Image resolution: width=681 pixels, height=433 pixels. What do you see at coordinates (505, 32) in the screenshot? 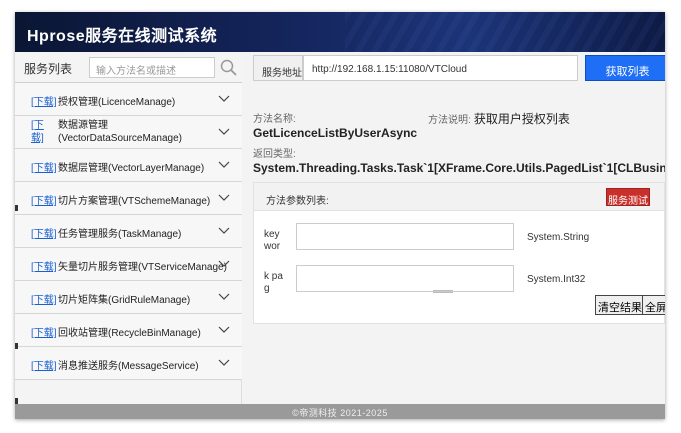
I see `header-decoration` at bounding box center [505, 32].